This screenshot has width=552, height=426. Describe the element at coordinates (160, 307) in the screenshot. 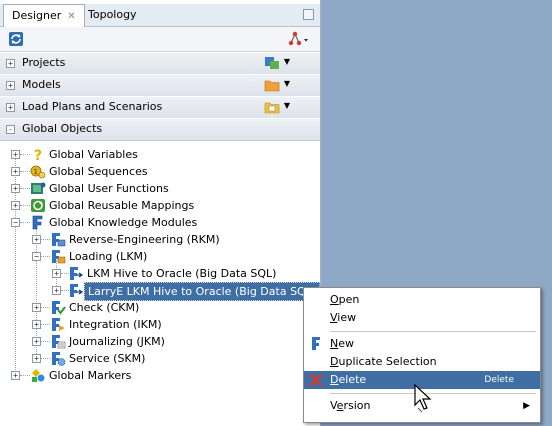

I see `tree-item-ckm: + Check (CKM)` at that location.